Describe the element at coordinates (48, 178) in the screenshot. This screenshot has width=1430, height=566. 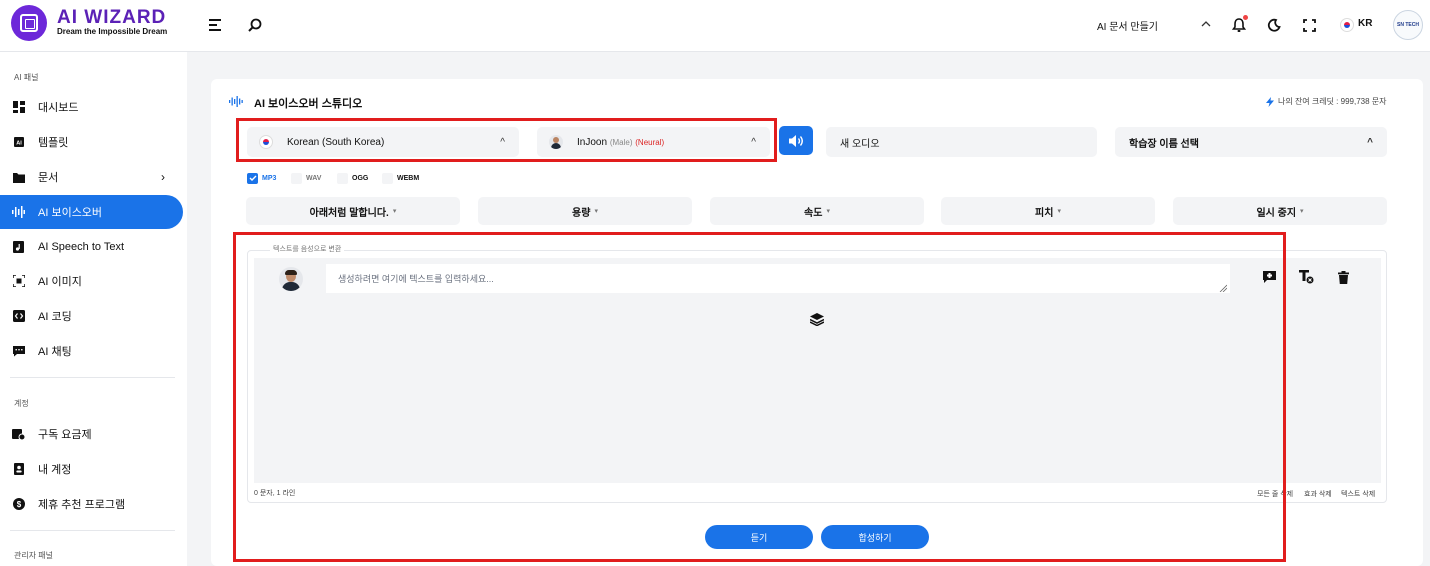
I see `sidebar-item-label: 문서` at that location.